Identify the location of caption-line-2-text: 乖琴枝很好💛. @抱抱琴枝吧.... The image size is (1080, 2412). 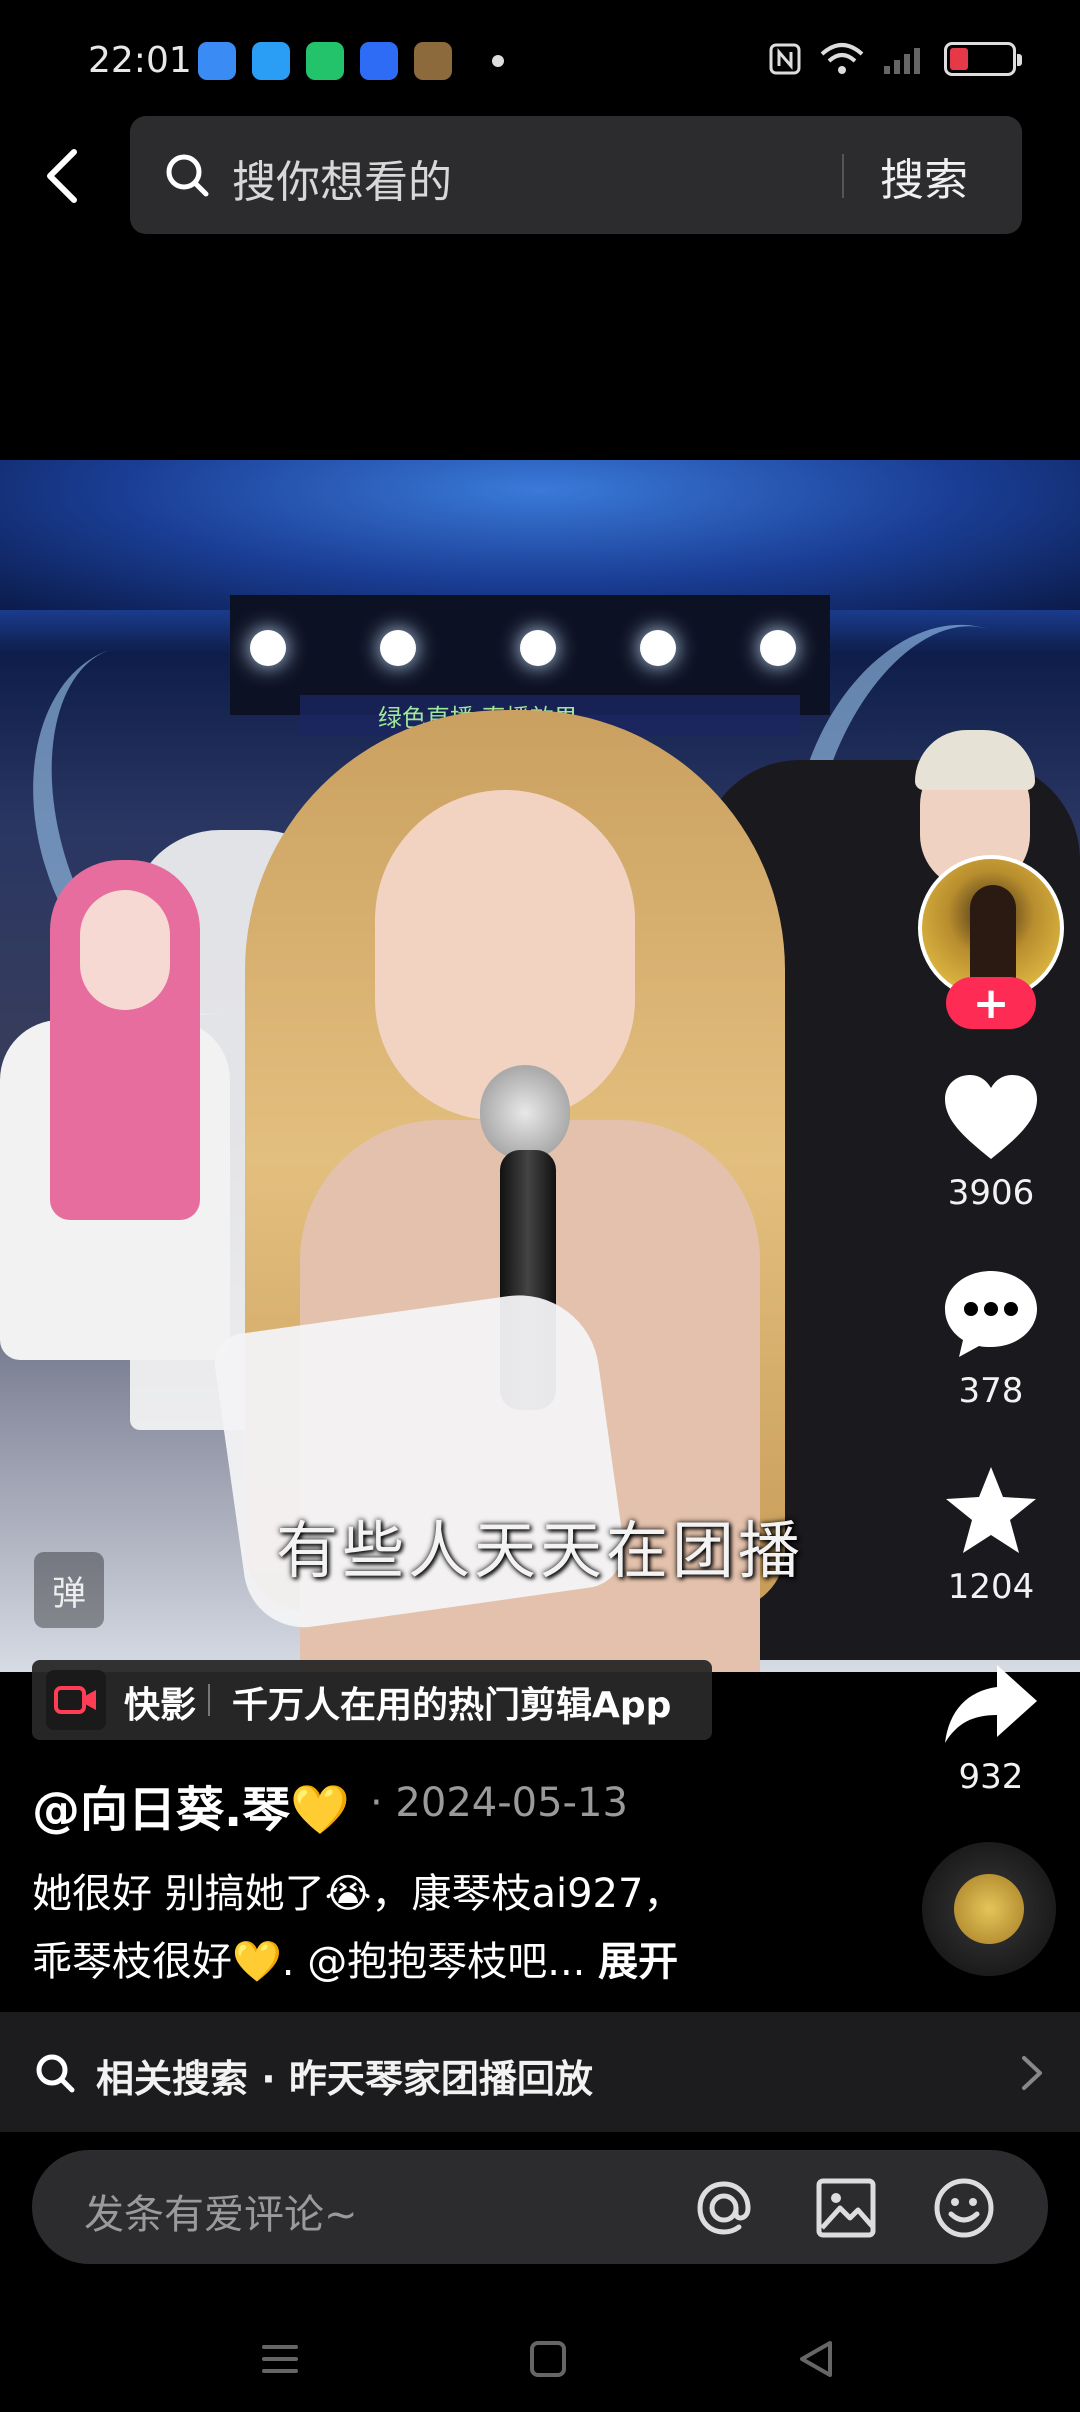
(309, 1962).